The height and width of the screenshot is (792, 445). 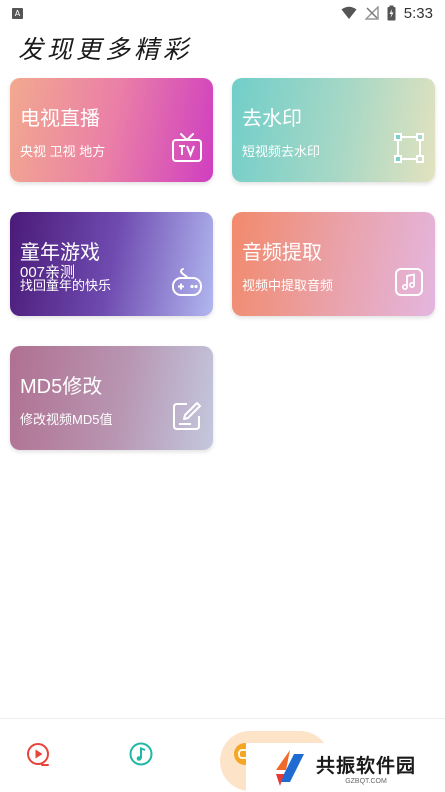 What do you see at coordinates (63, 151) in the screenshot?
I see `card-subtitle: 央视 卫视 地方` at bounding box center [63, 151].